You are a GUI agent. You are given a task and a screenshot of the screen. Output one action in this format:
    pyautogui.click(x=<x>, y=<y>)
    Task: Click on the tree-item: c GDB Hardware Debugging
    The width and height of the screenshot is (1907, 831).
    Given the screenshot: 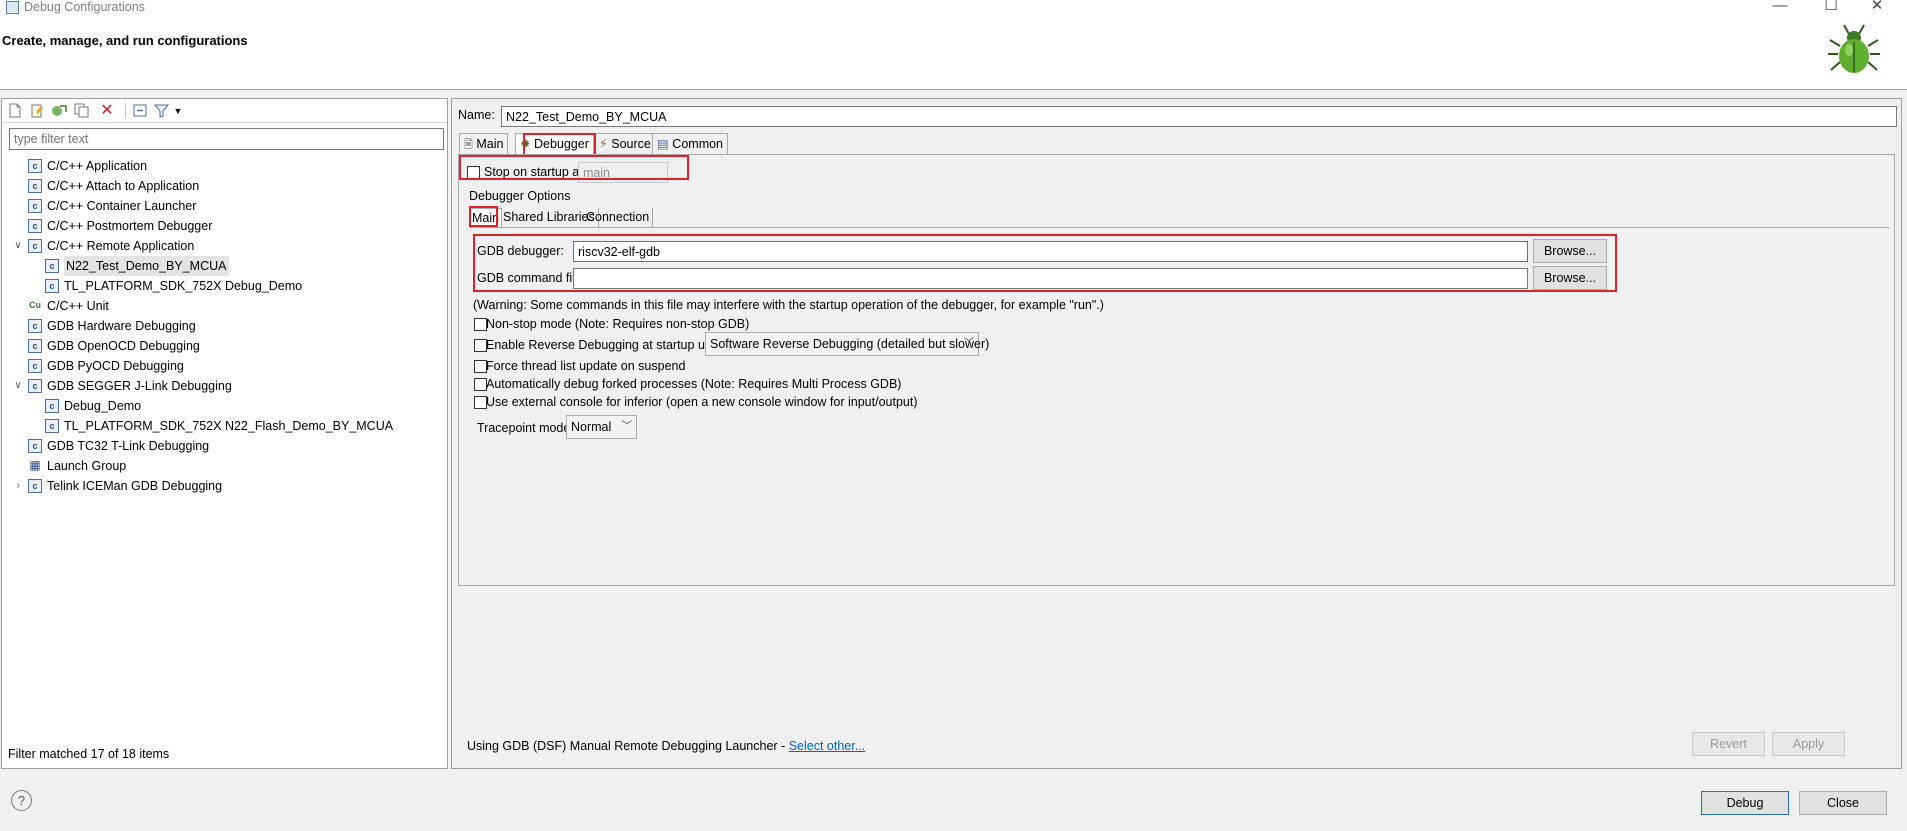 What is the action you would take?
    pyautogui.click(x=222, y=326)
    